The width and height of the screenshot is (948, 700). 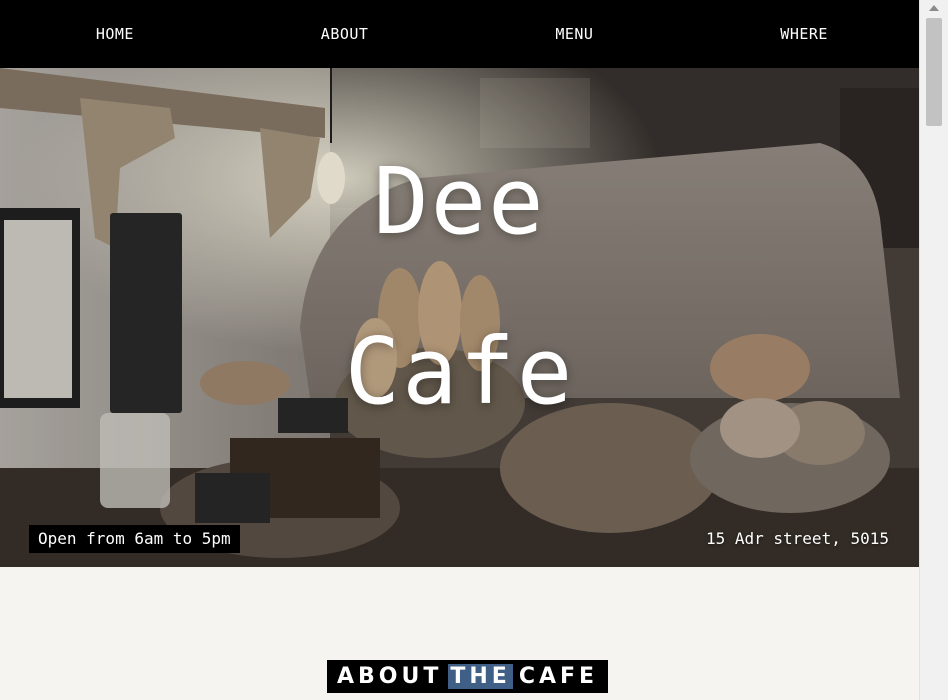 What do you see at coordinates (345, 34) in the screenshot?
I see `nav-link-about: ABOUT` at bounding box center [345, 34].